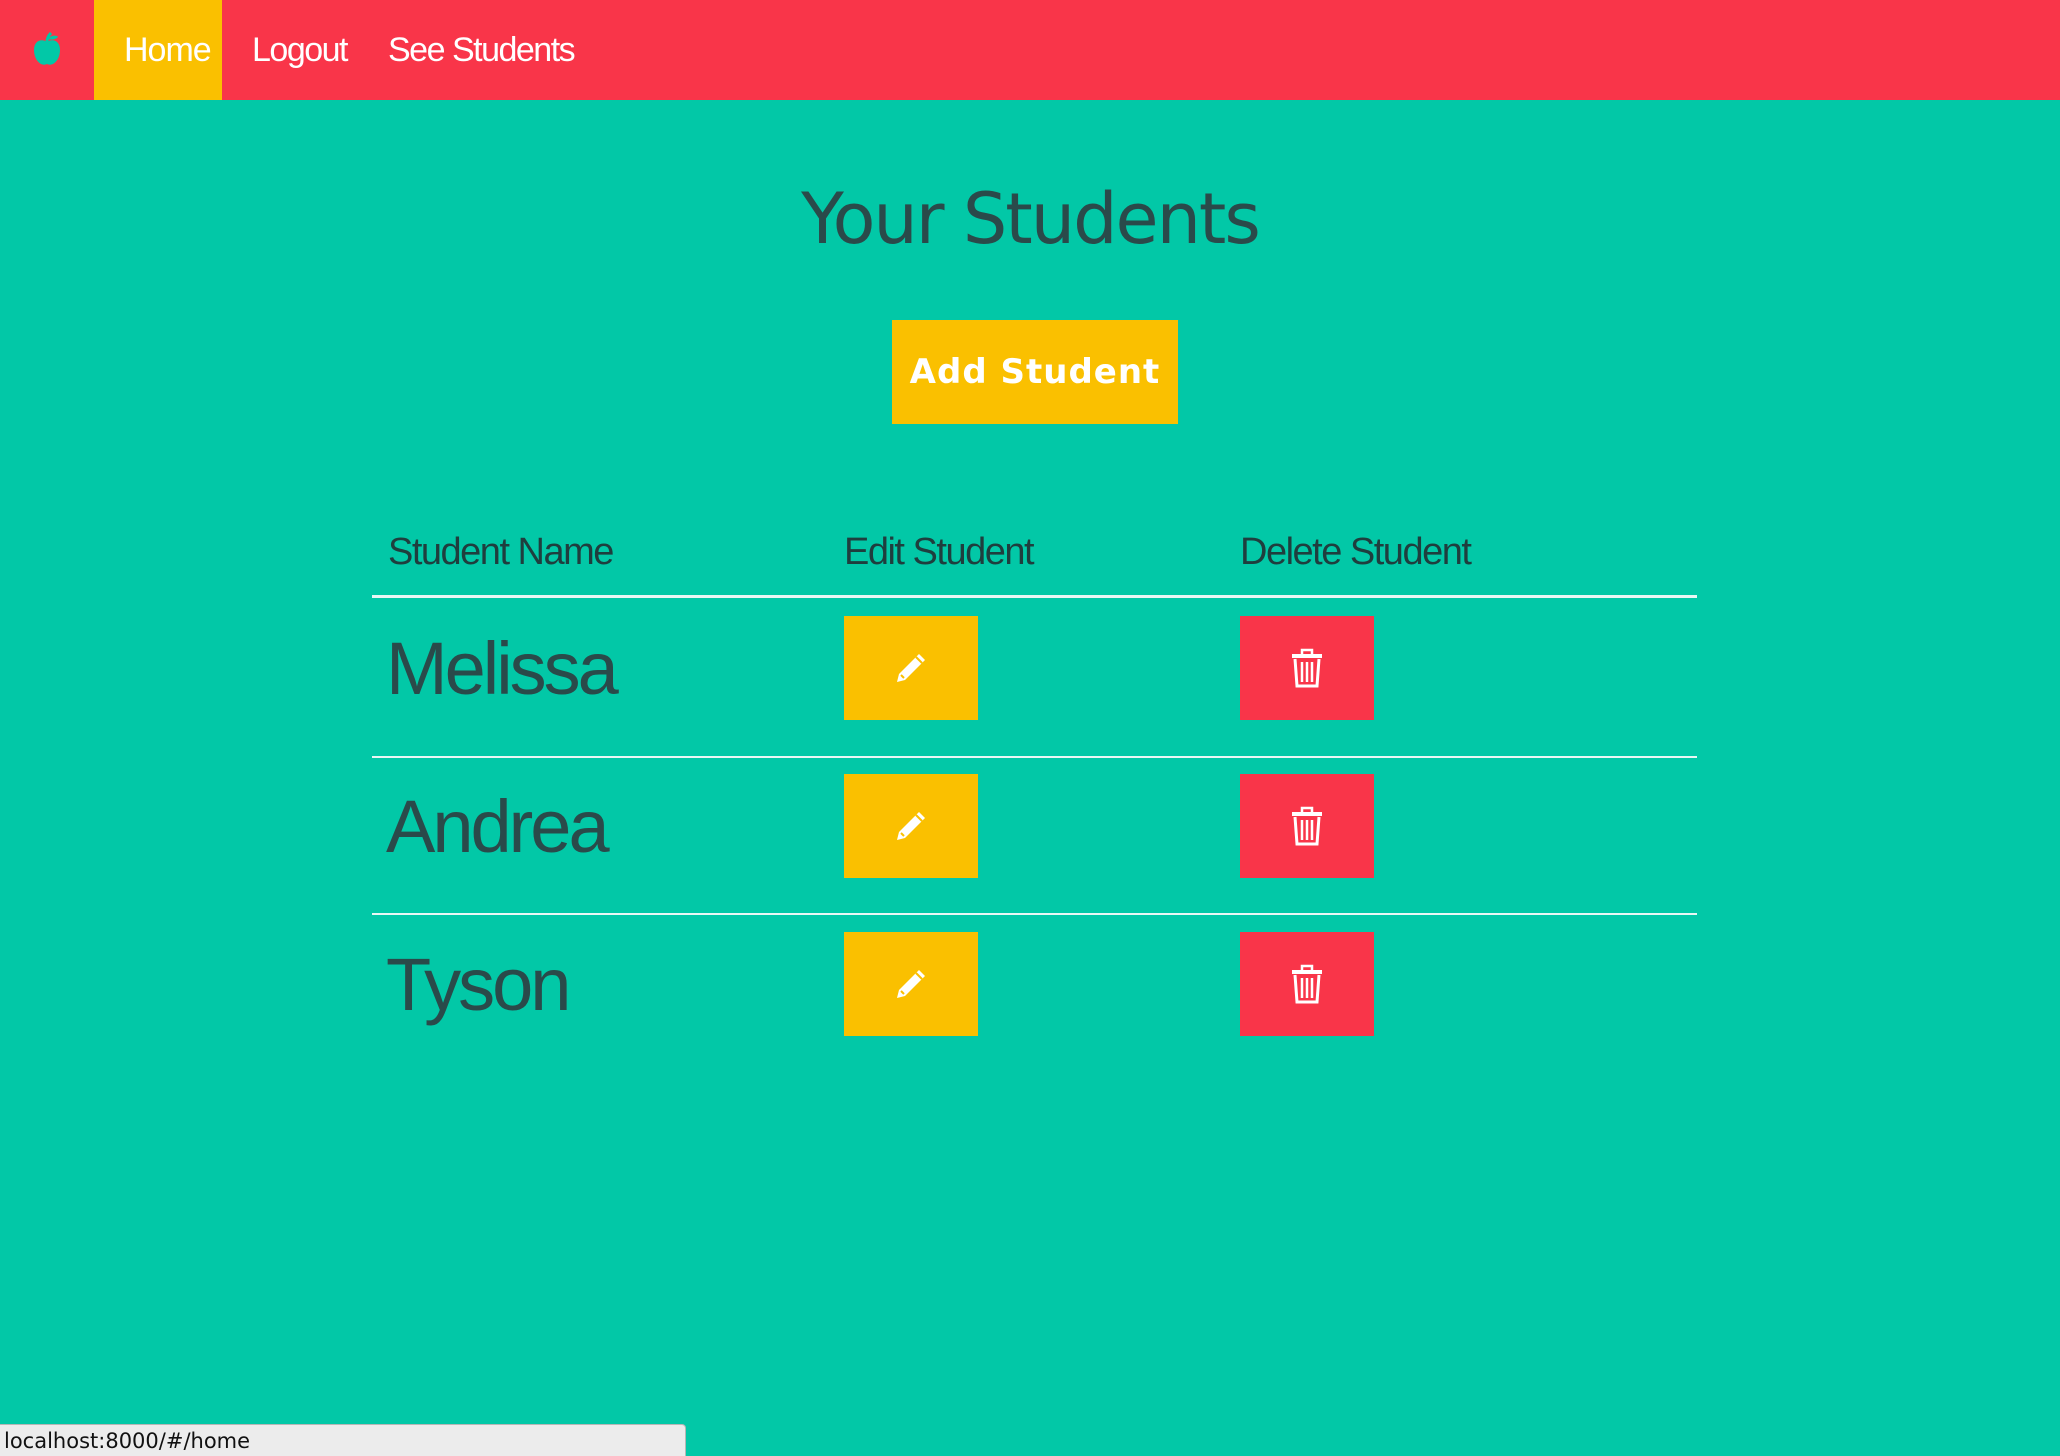  Describe the element at coordinates (1031, 219) in the screenshot. I see `page-title: Your Students` at that location.